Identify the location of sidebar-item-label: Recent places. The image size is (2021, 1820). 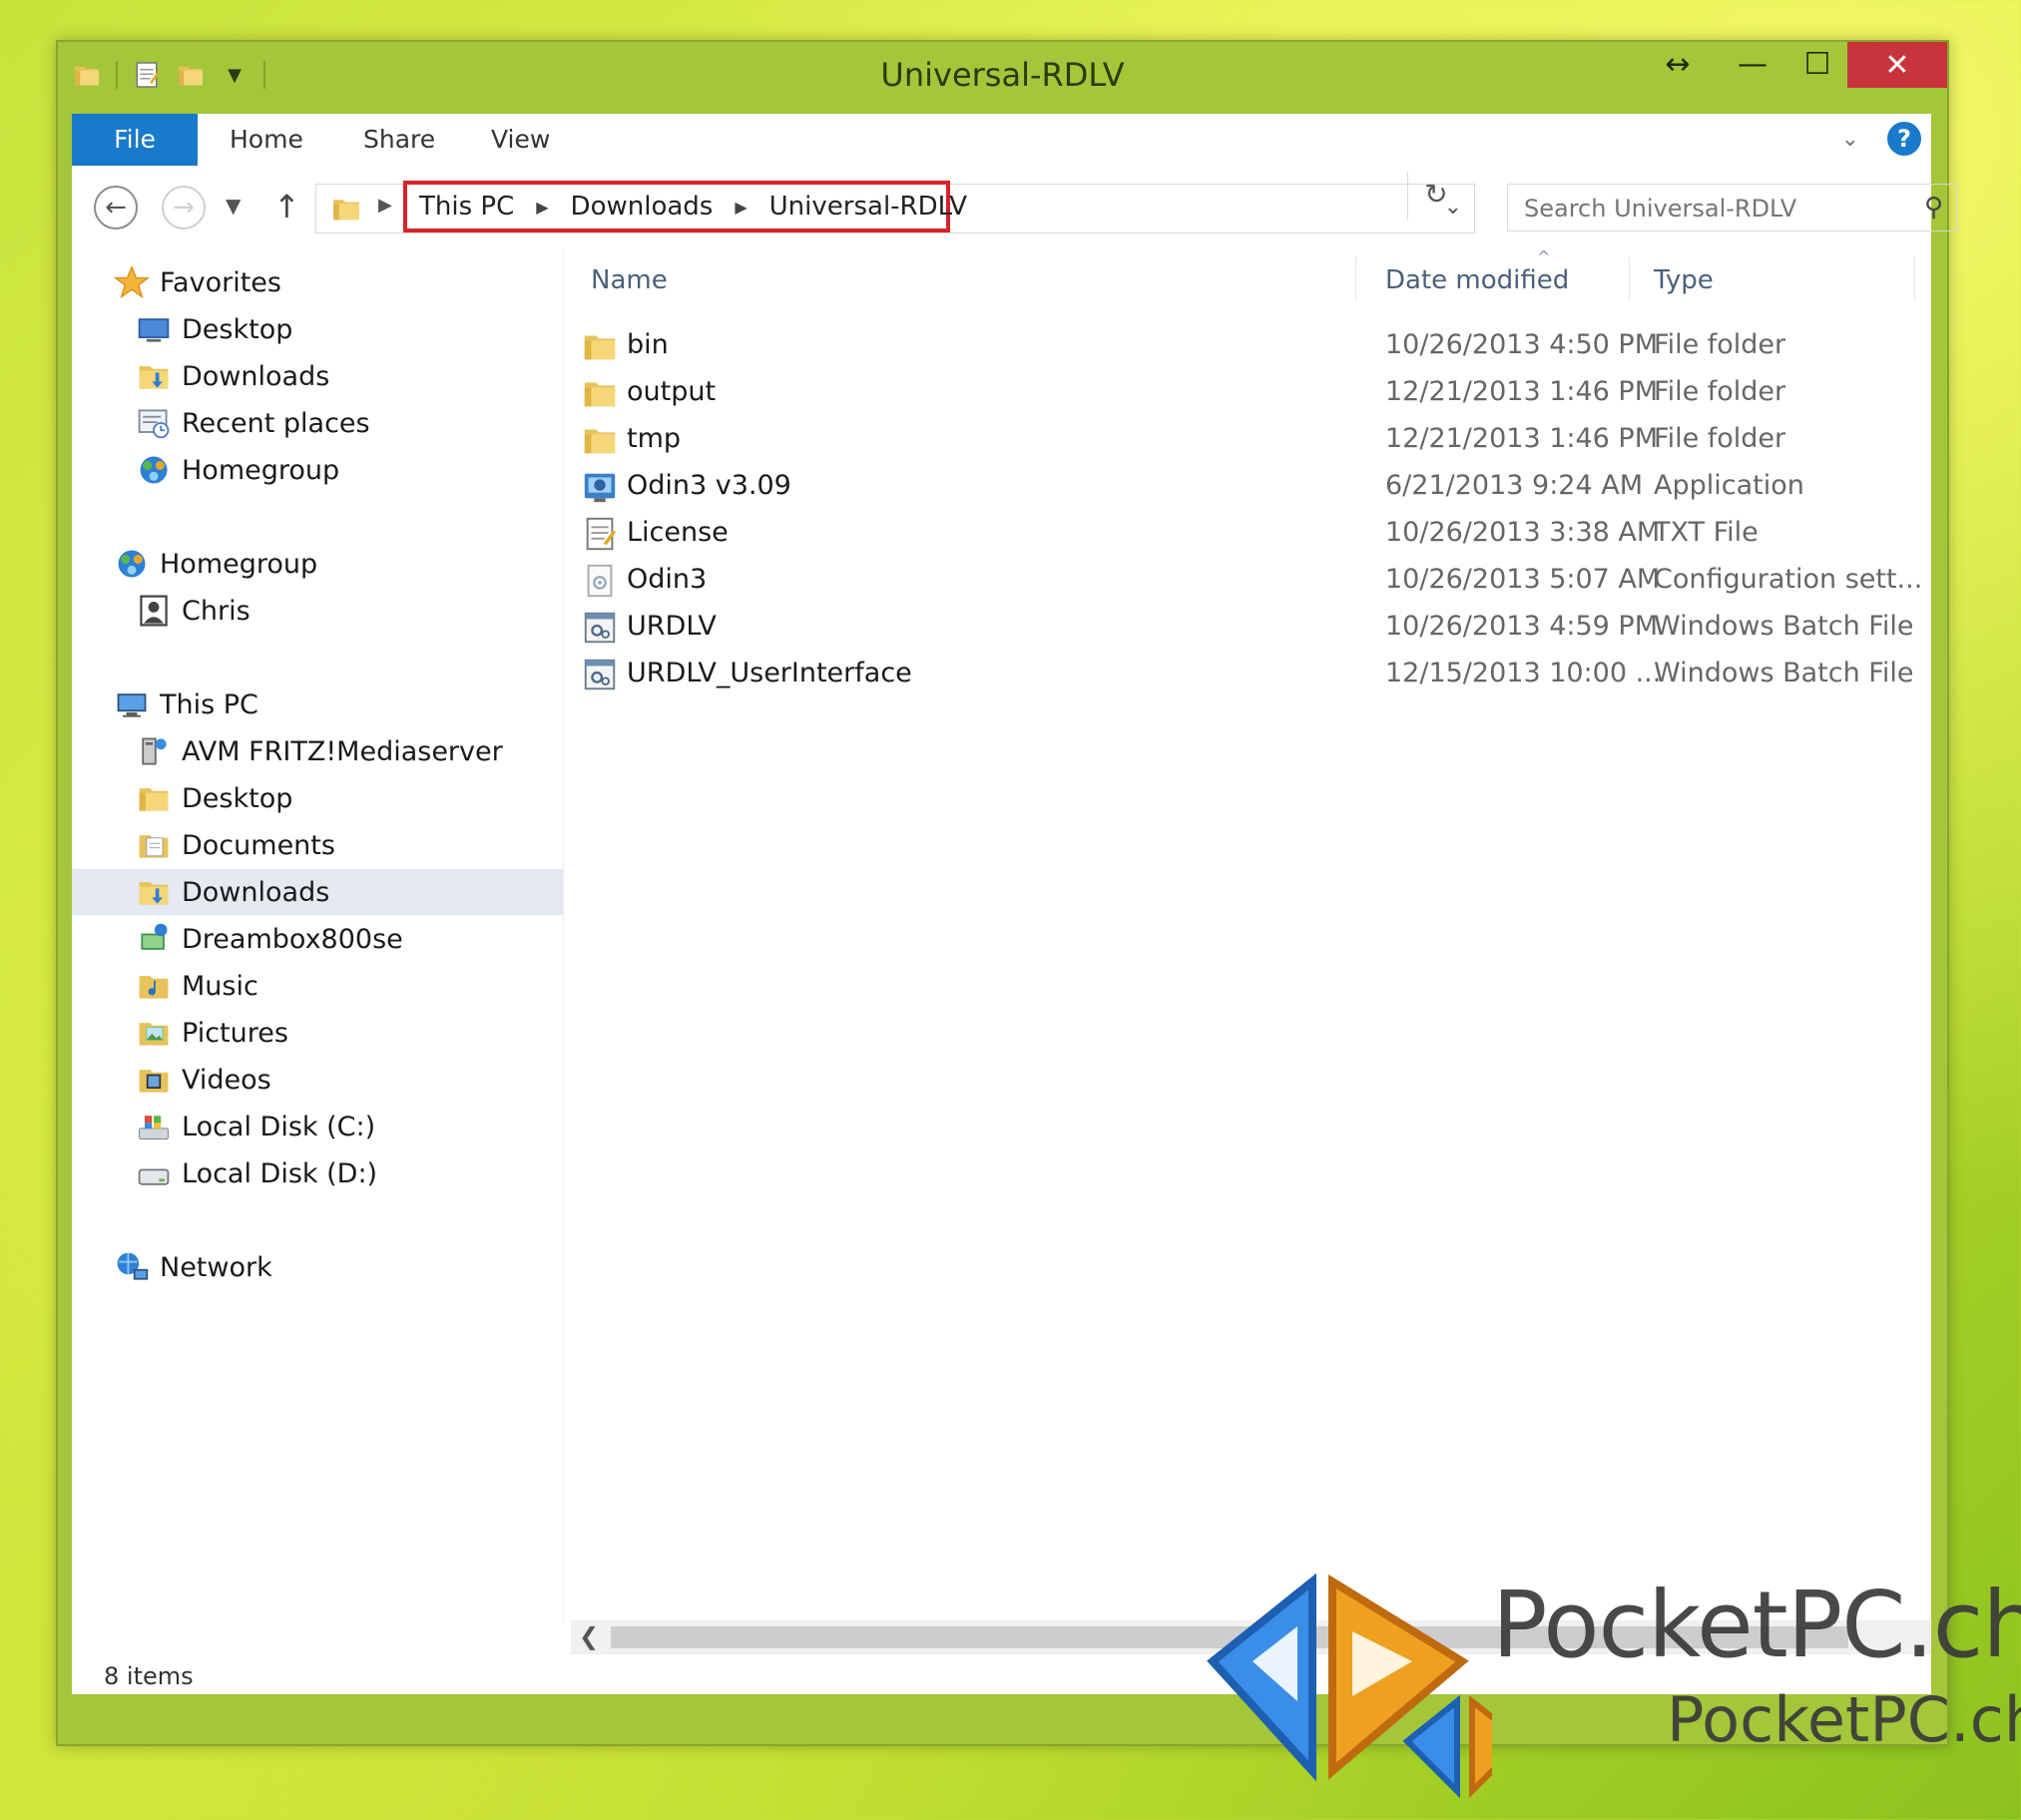
(276, 423).